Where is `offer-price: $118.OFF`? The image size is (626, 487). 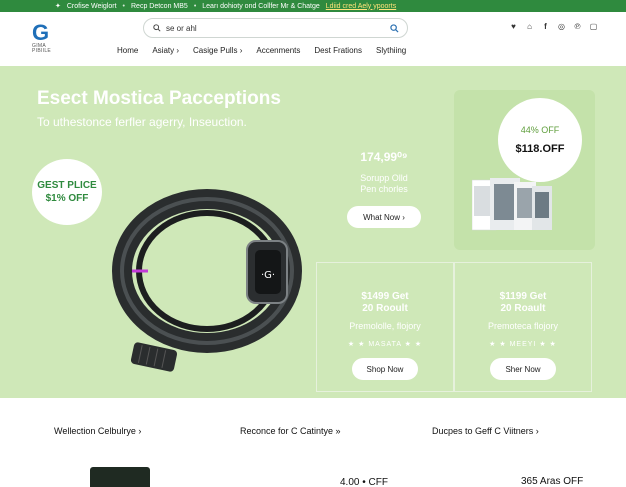
offer-price: $118.OFF is located at coordinates (540, 149).